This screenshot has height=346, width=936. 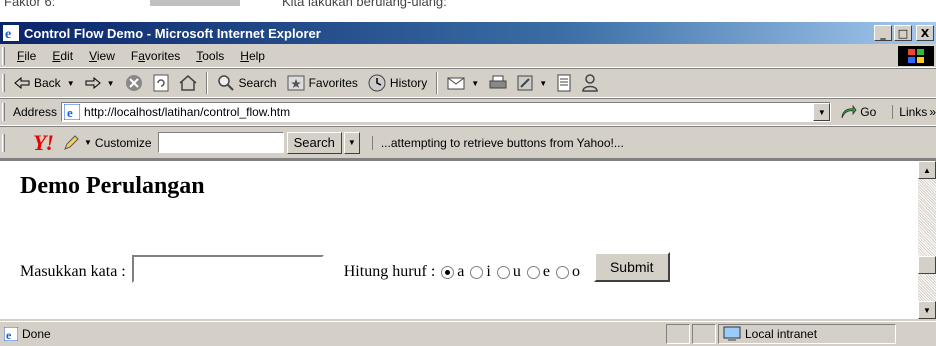 I want to click on forward-button: ▼, so click(x=100, y=83).